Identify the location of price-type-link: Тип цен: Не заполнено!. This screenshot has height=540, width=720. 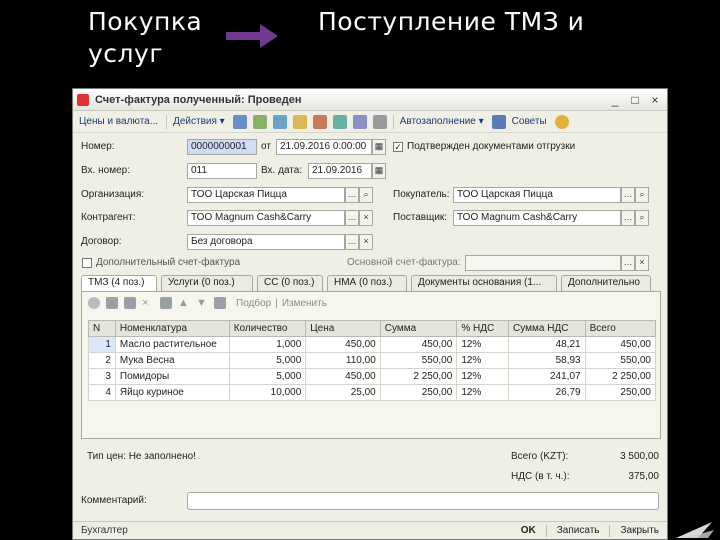
(141, 456).